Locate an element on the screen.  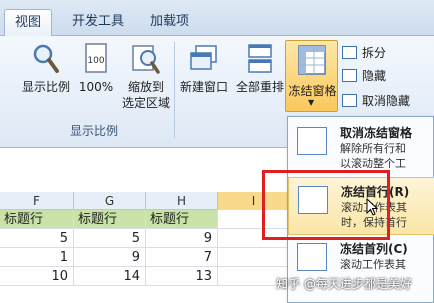
tab-view: 视图 is located at coordinates (28, 22).